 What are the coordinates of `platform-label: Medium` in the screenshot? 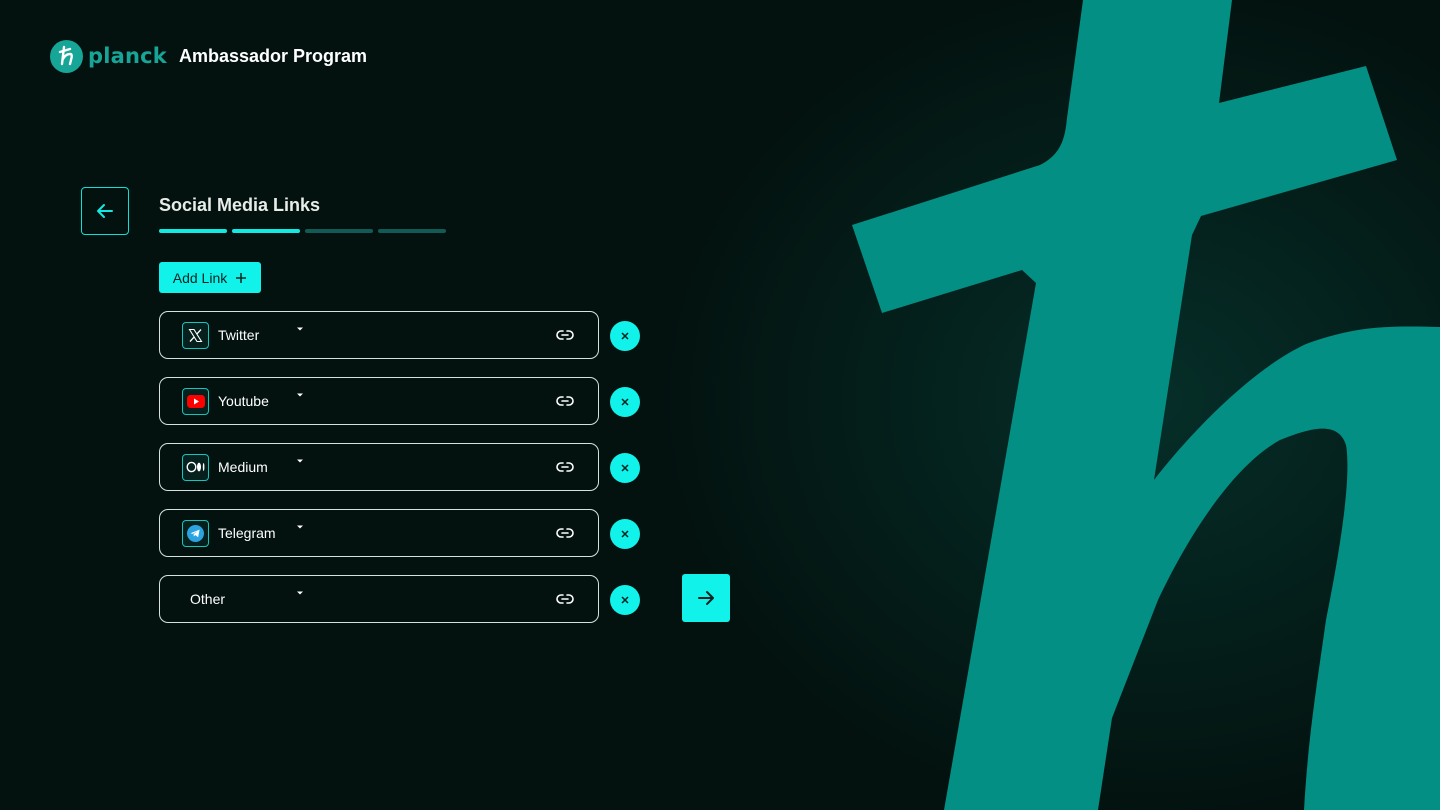 It's located at (243, 467).